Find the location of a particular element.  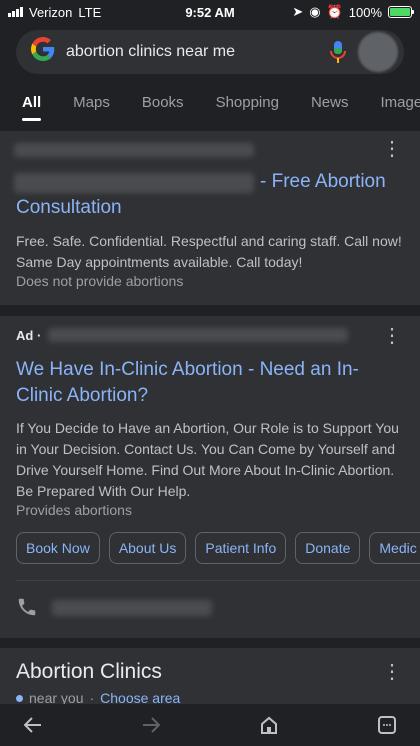

signal-strength-icon is located at coordinates (15, 12).